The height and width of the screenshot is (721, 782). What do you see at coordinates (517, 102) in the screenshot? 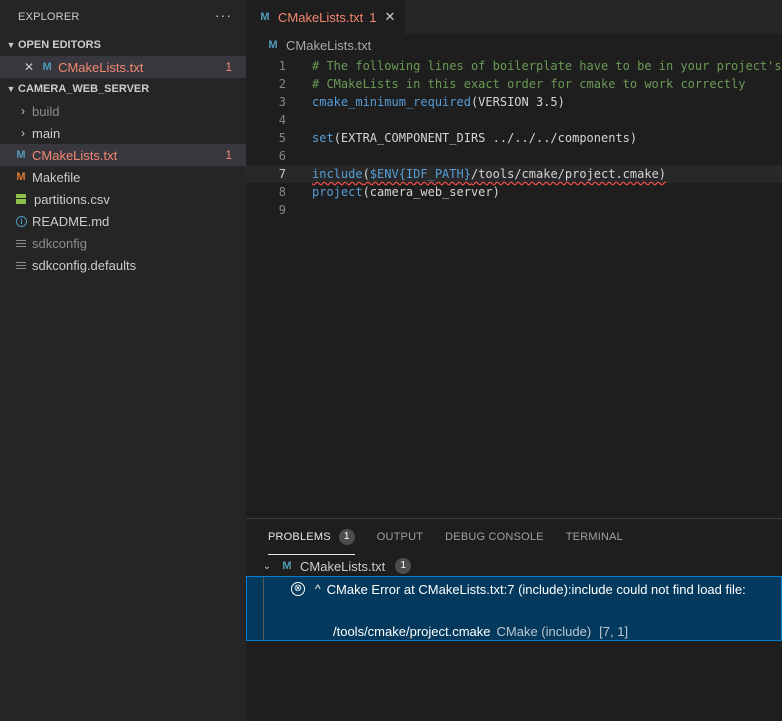
I see `code-args: (VERSION 3.5)` at bounding box center [517, 102].